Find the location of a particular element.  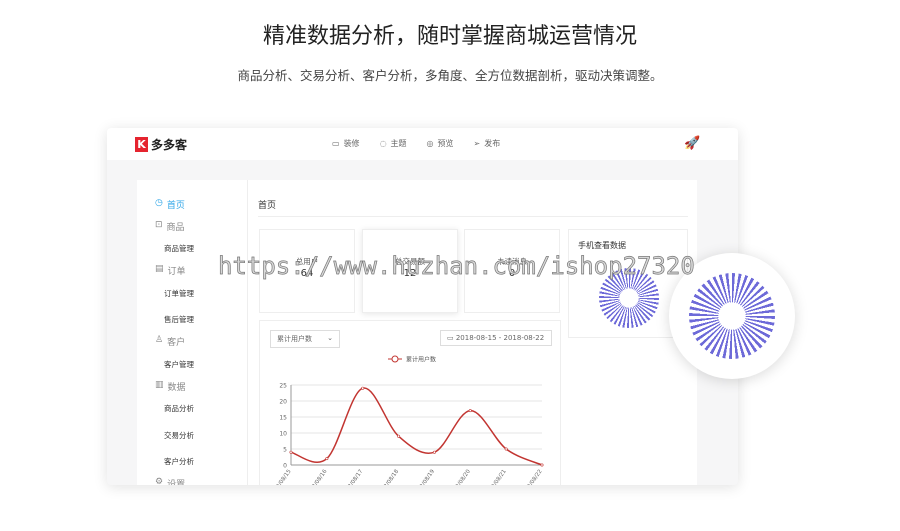

nav-send: ➢ 发布 is located at coordinates (487, 143).